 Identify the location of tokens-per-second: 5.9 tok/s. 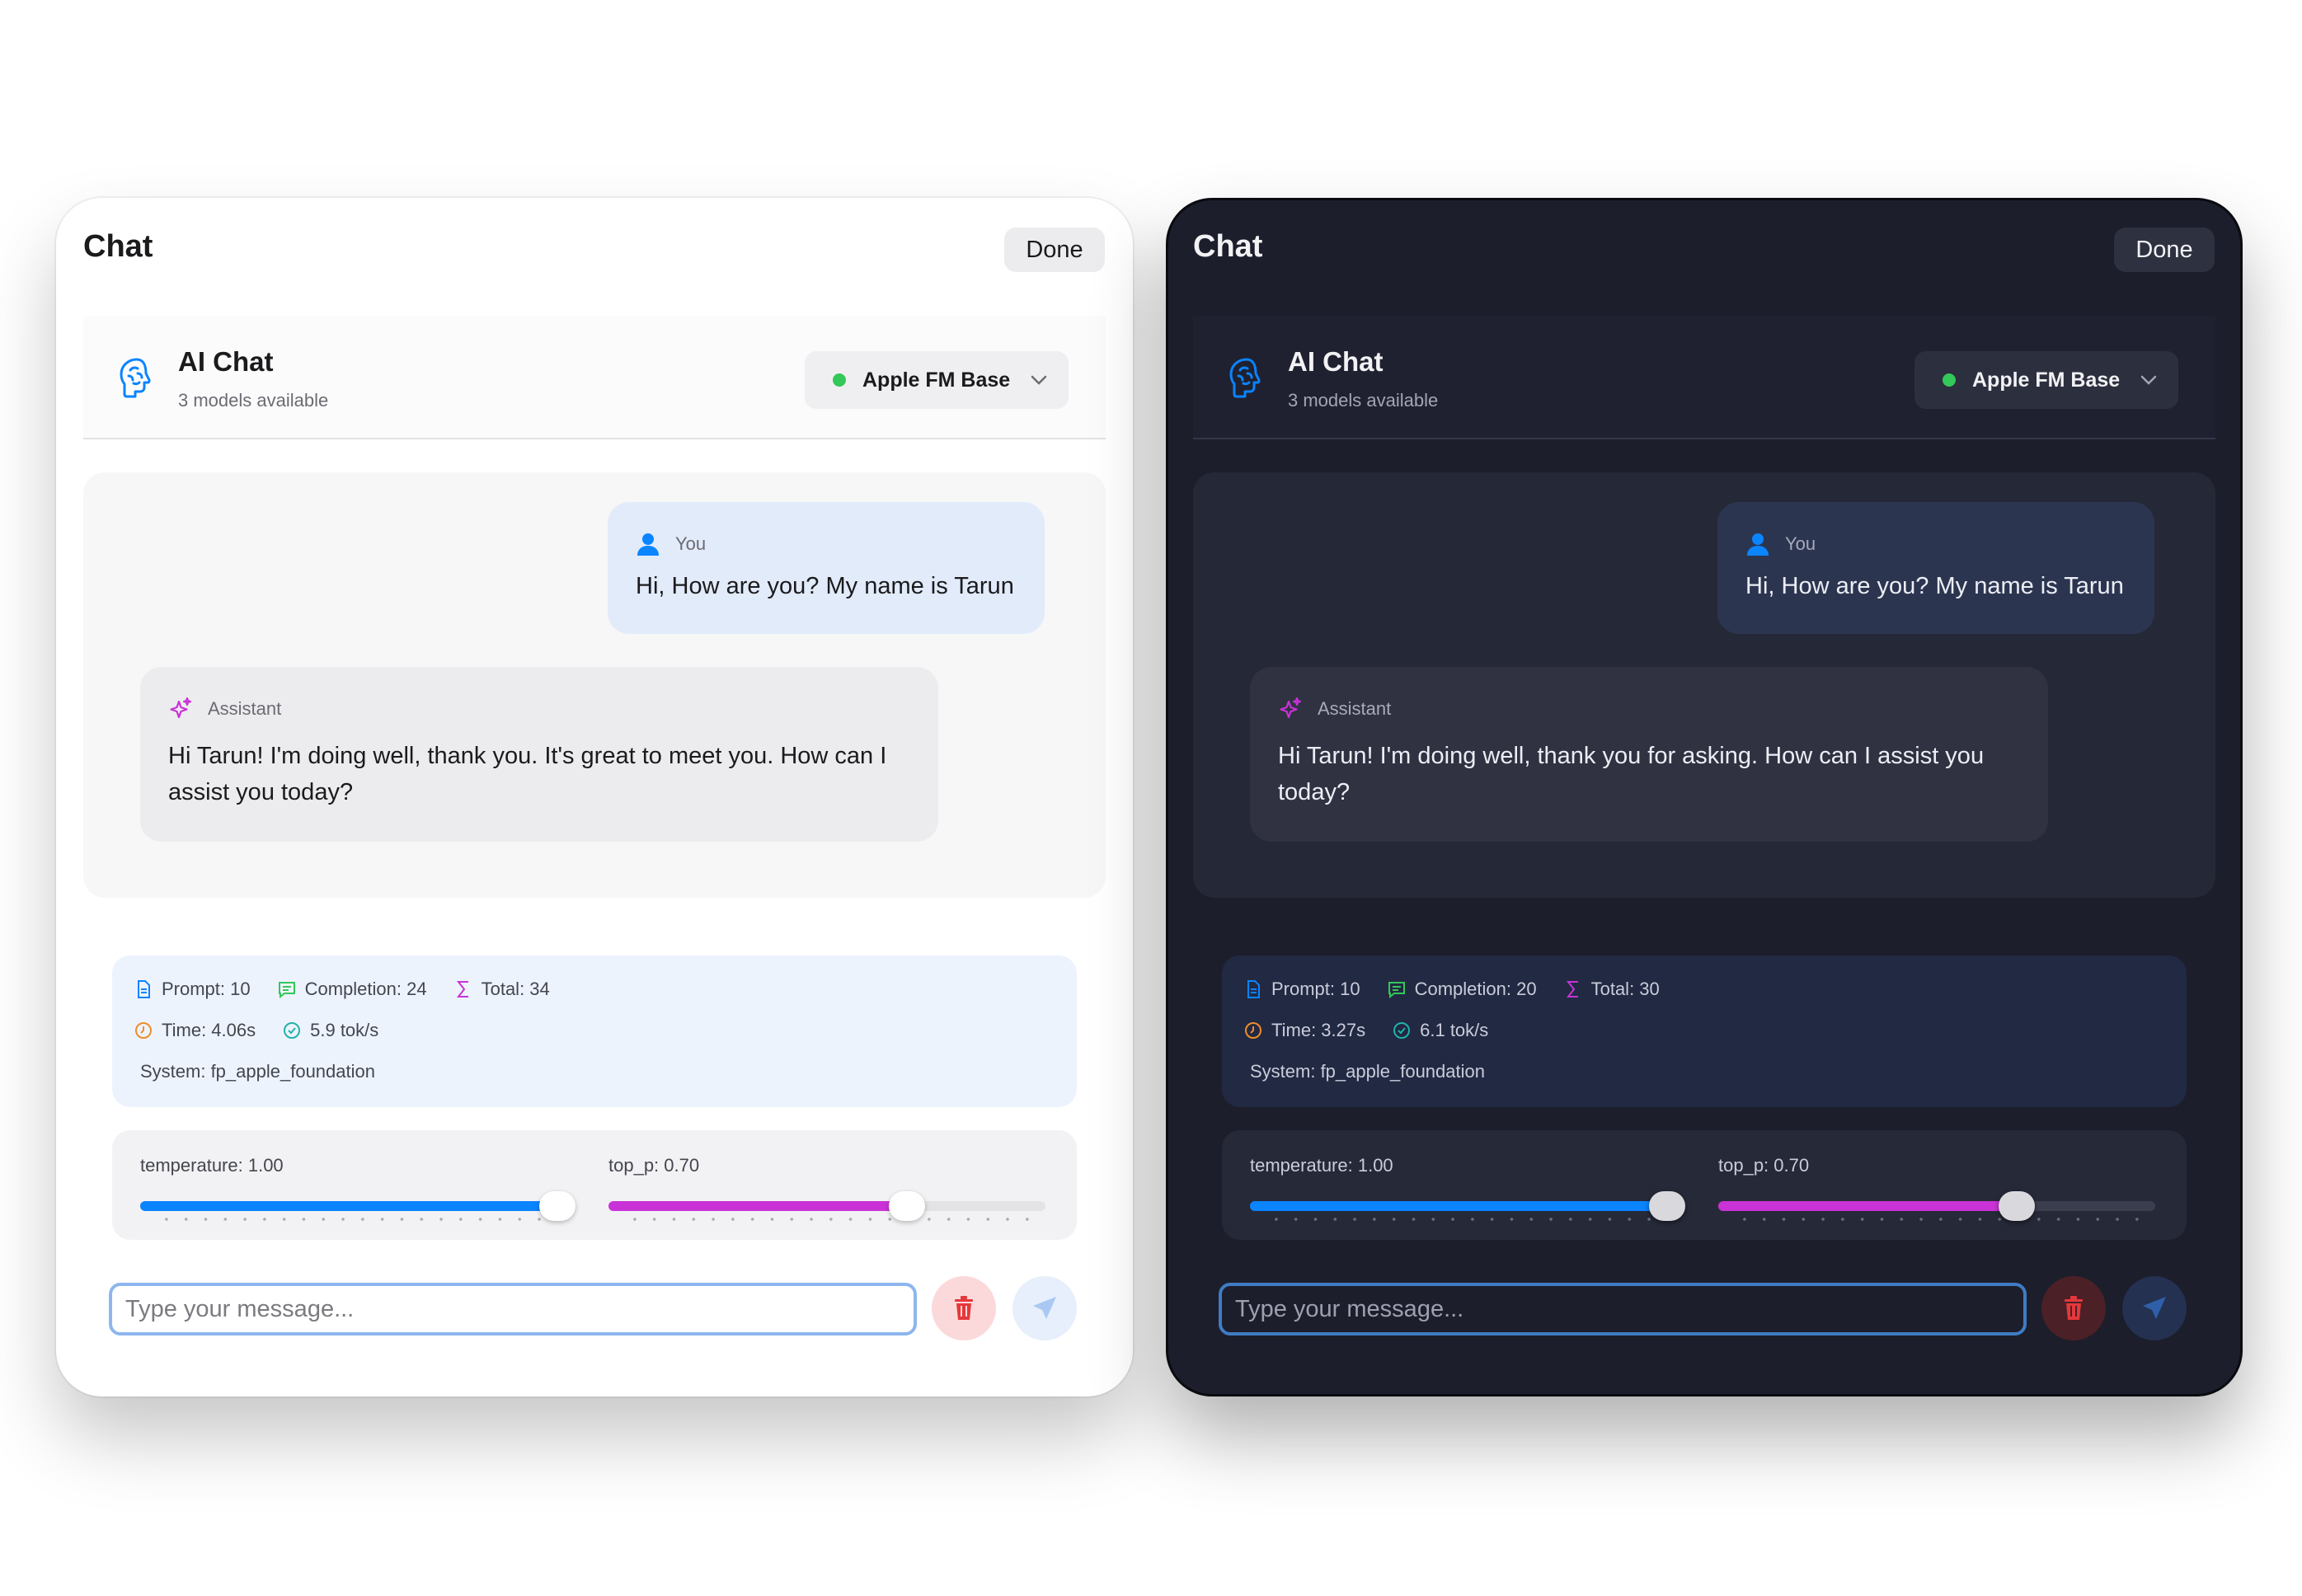
(344, 1030).